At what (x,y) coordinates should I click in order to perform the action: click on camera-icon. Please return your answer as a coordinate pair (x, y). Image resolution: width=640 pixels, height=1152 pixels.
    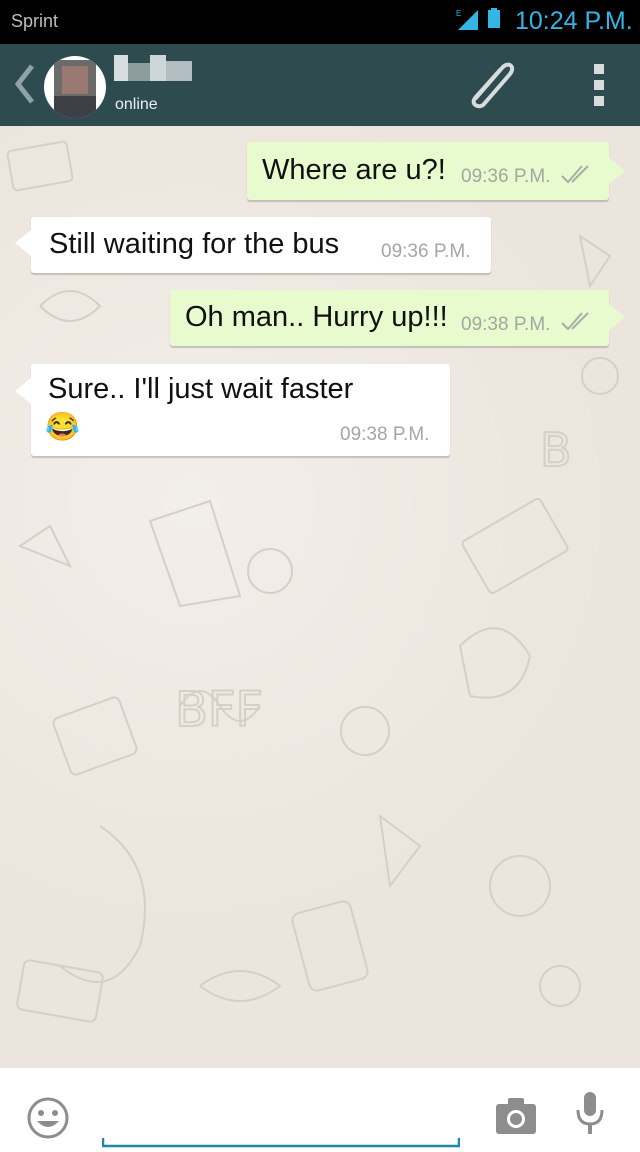
    Looking at the image, I should click on (516, 1116).